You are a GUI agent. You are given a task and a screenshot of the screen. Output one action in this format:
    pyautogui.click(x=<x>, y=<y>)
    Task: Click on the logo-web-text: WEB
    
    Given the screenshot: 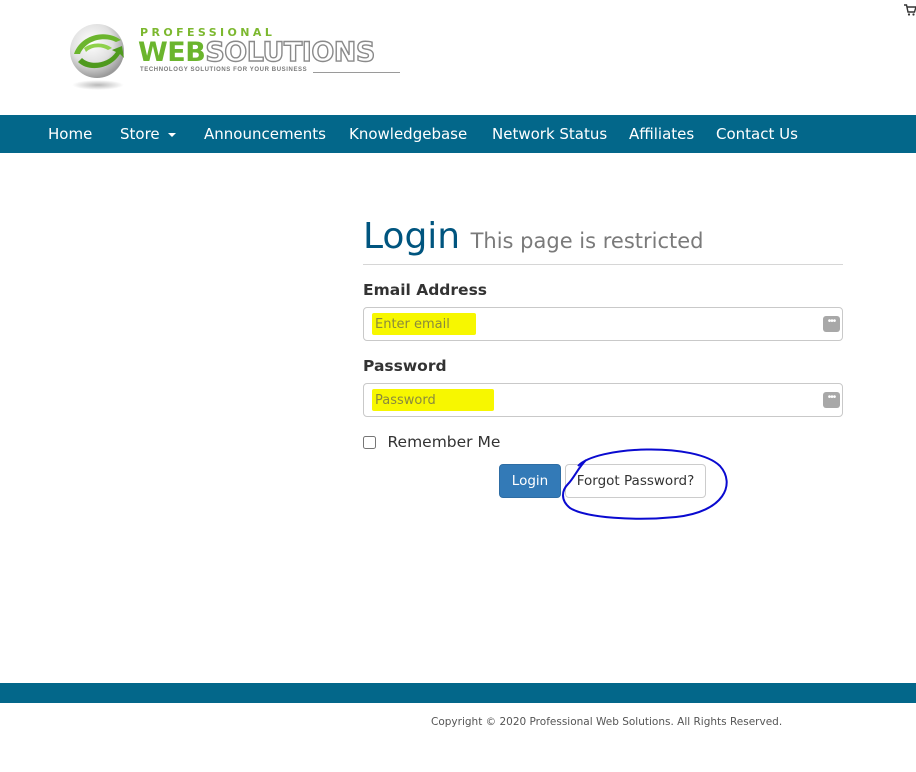 What is the action you would take?
    pyautogui.click(x=172, y=52)
    